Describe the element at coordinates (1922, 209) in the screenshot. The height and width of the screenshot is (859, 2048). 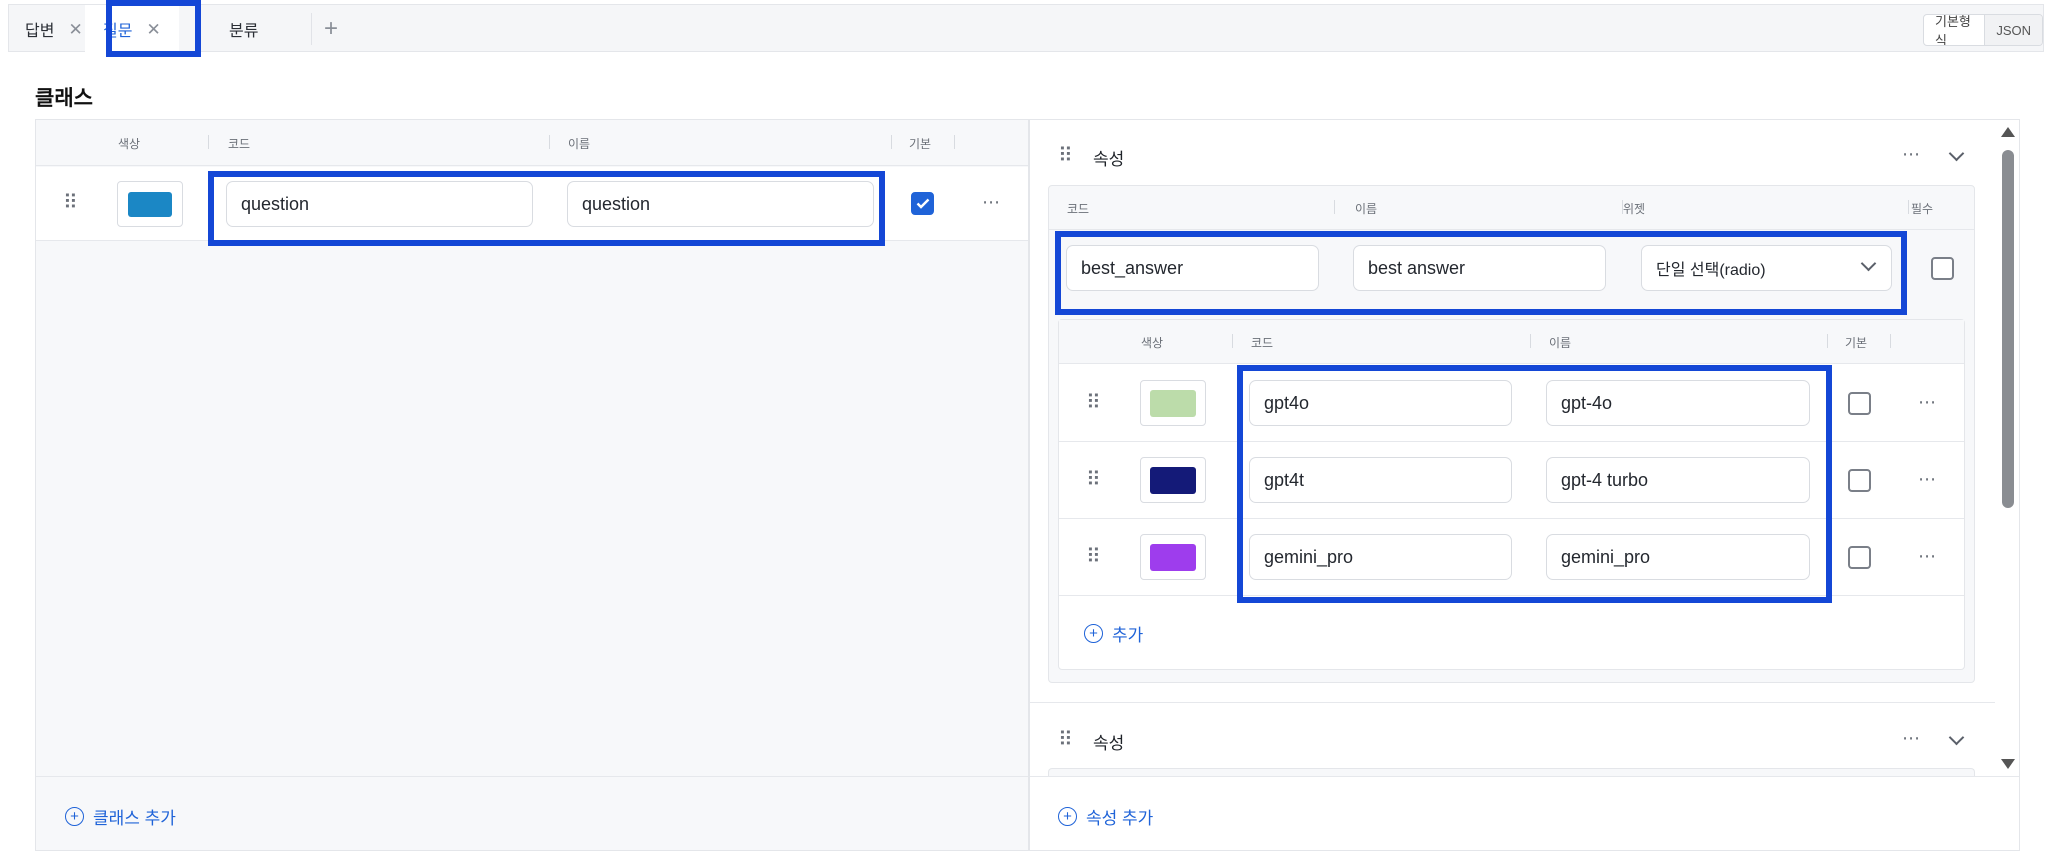
I see `header-required: 필수` at that location.